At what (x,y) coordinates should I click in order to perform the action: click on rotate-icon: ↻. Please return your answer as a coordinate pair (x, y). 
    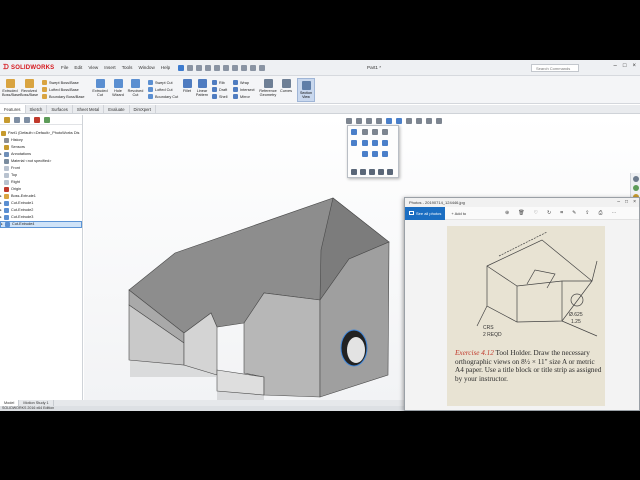
    Looking at the image, I should click on (549, 213).